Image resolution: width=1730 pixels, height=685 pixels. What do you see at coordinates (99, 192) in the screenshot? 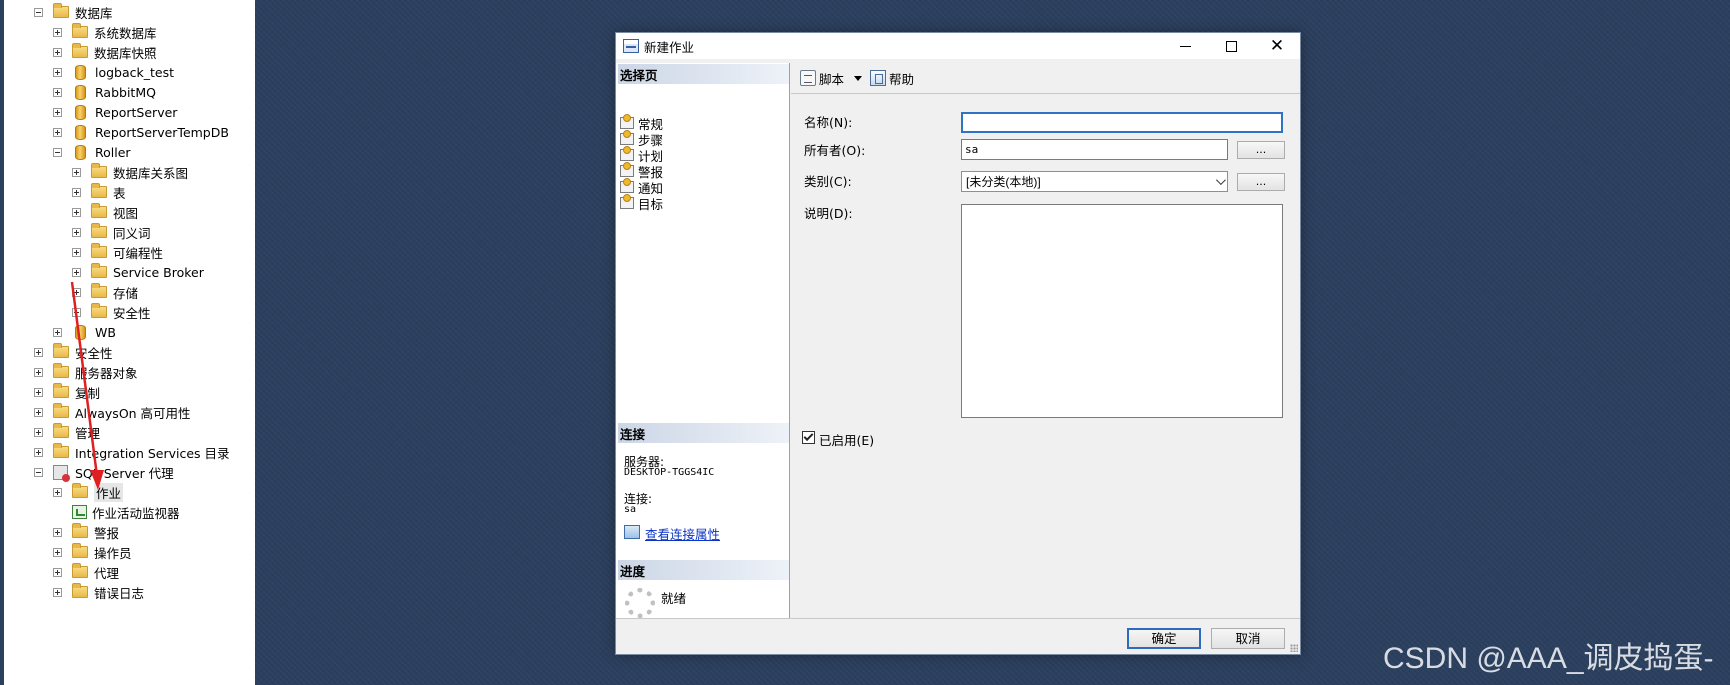
I see `tree-node: 表` at bounding box center [99, 192].